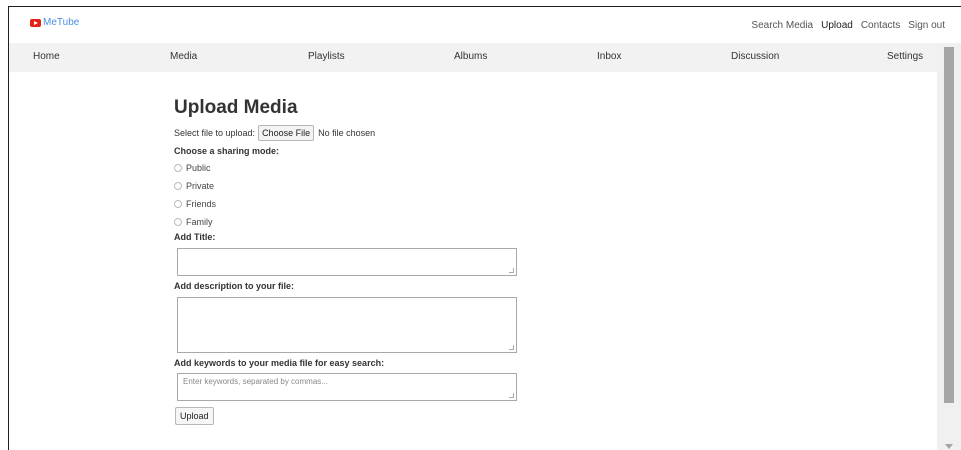 This screenshot has height=450, width=961. Describe the element at coordinates (286, 133) in the screenshot. I see `choose-file-button: Choose File` at that location.